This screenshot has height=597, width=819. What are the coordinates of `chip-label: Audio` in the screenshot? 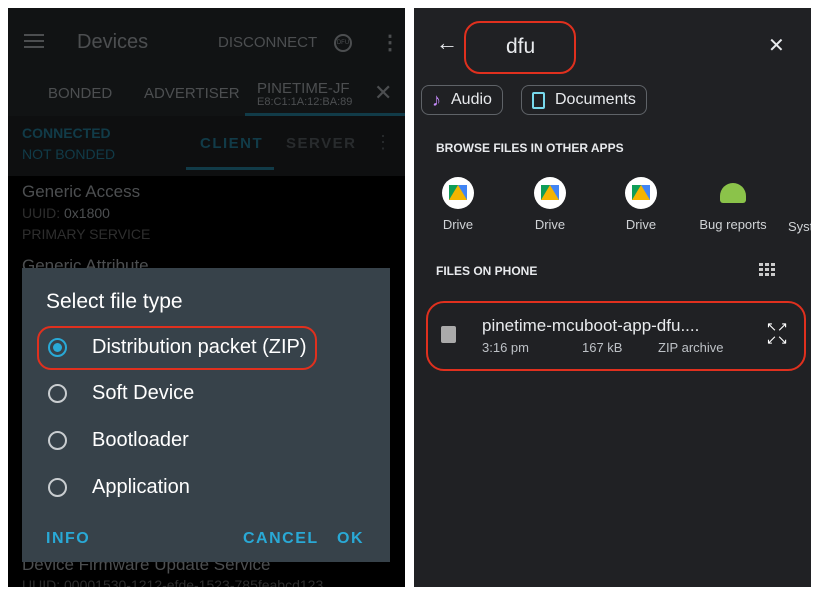 It's located at (471, 99).